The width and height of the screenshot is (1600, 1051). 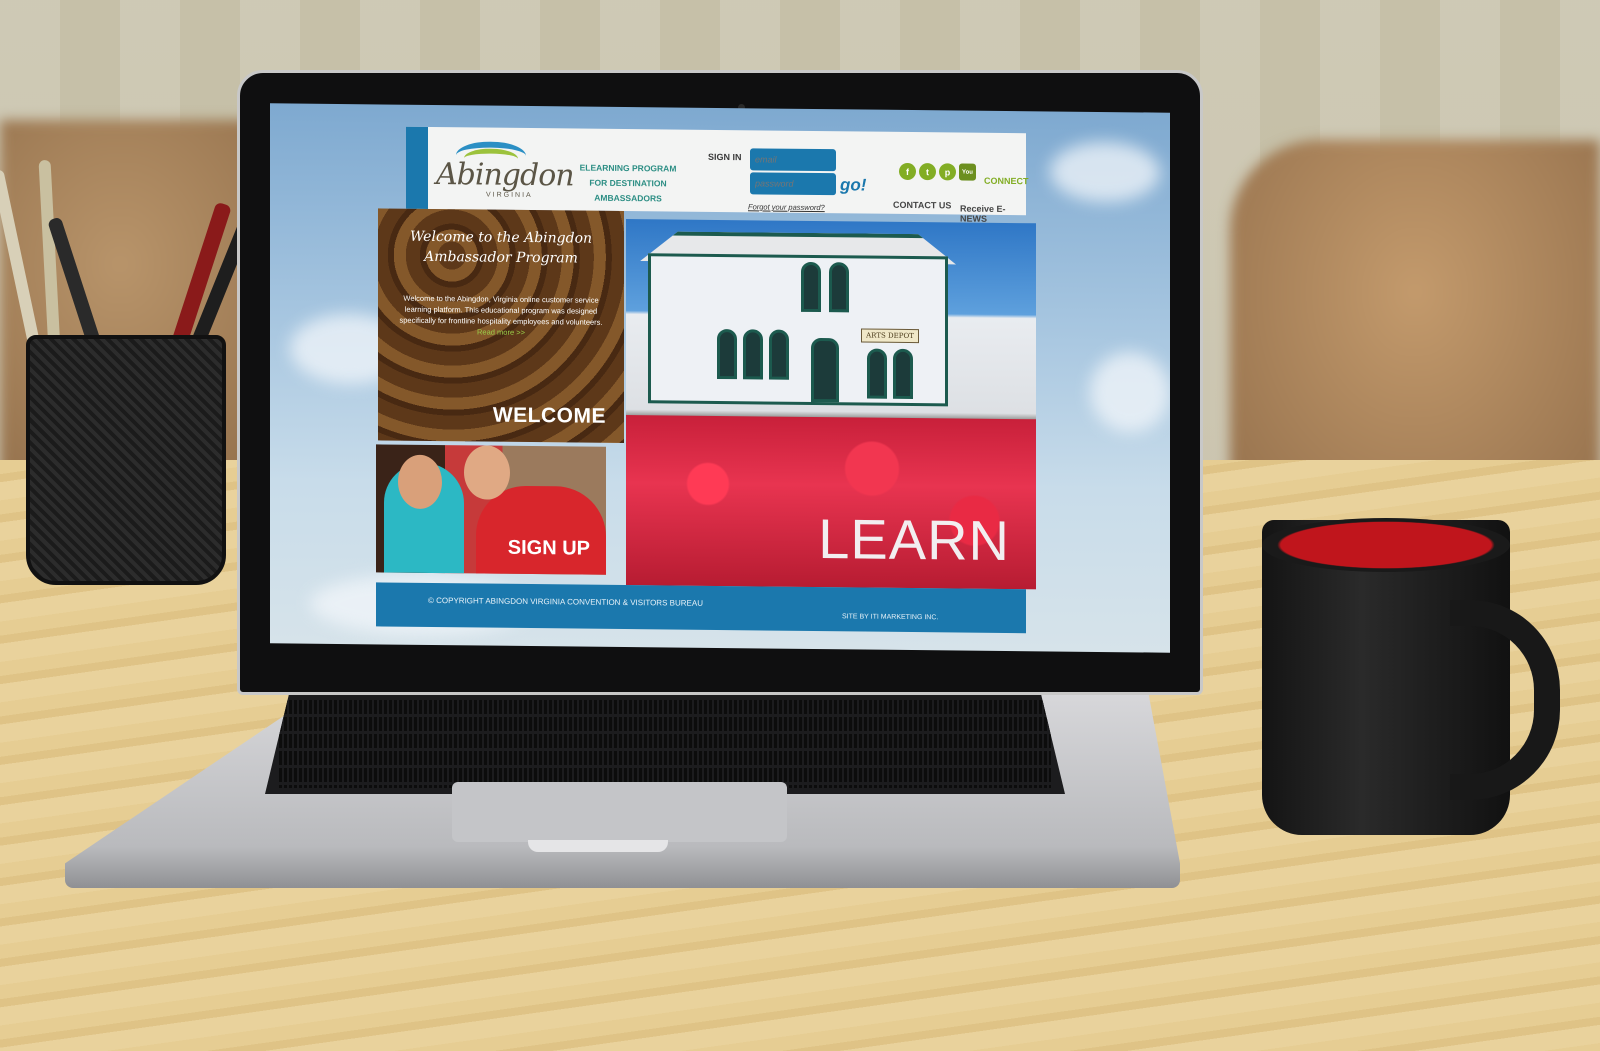 I want to click on sign-up-tile: SIGN UP, so click(x=491, y=509).